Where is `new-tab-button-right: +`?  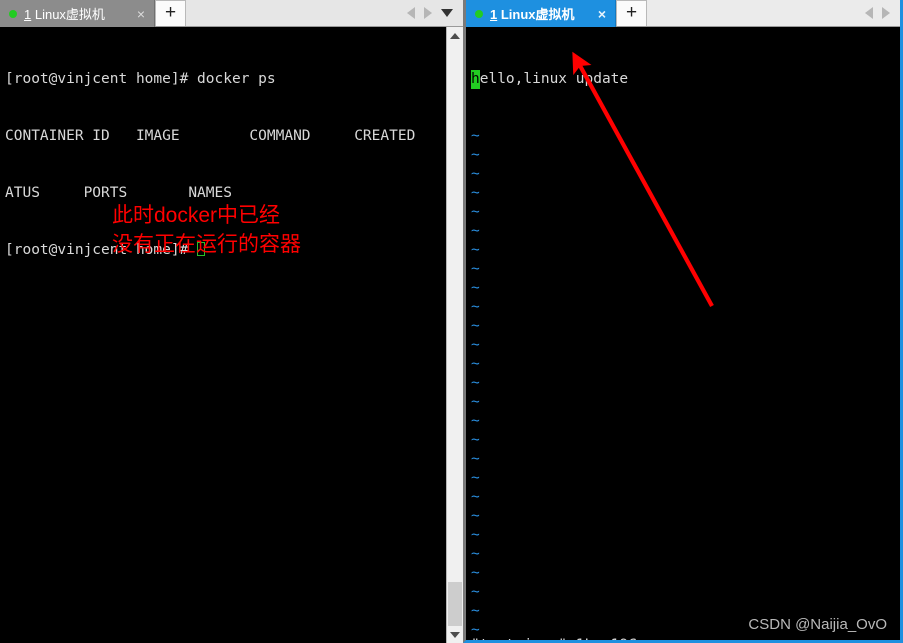 new-tab-button-right: + is located at coordinates (631, 13).